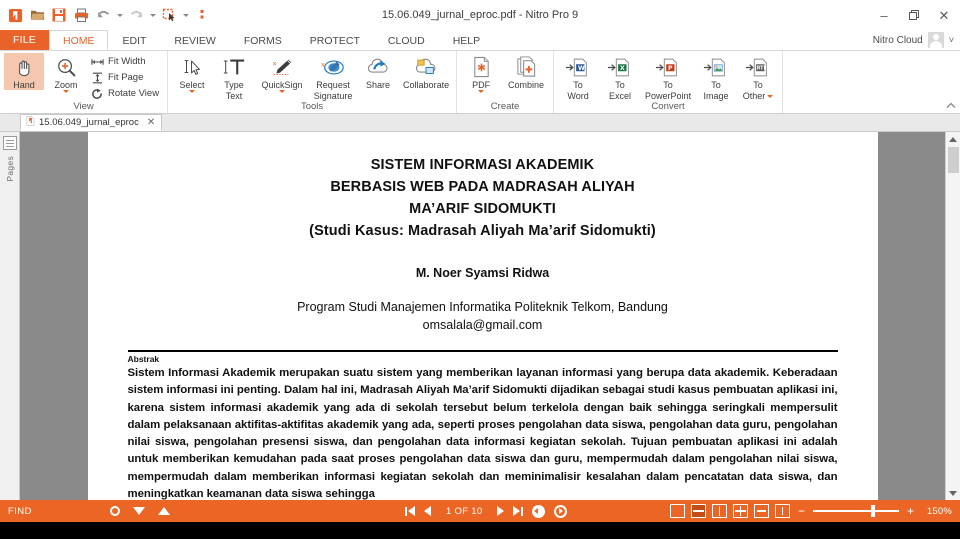  I want to click on to-excel-button: X To Excel, so click(620, 77).